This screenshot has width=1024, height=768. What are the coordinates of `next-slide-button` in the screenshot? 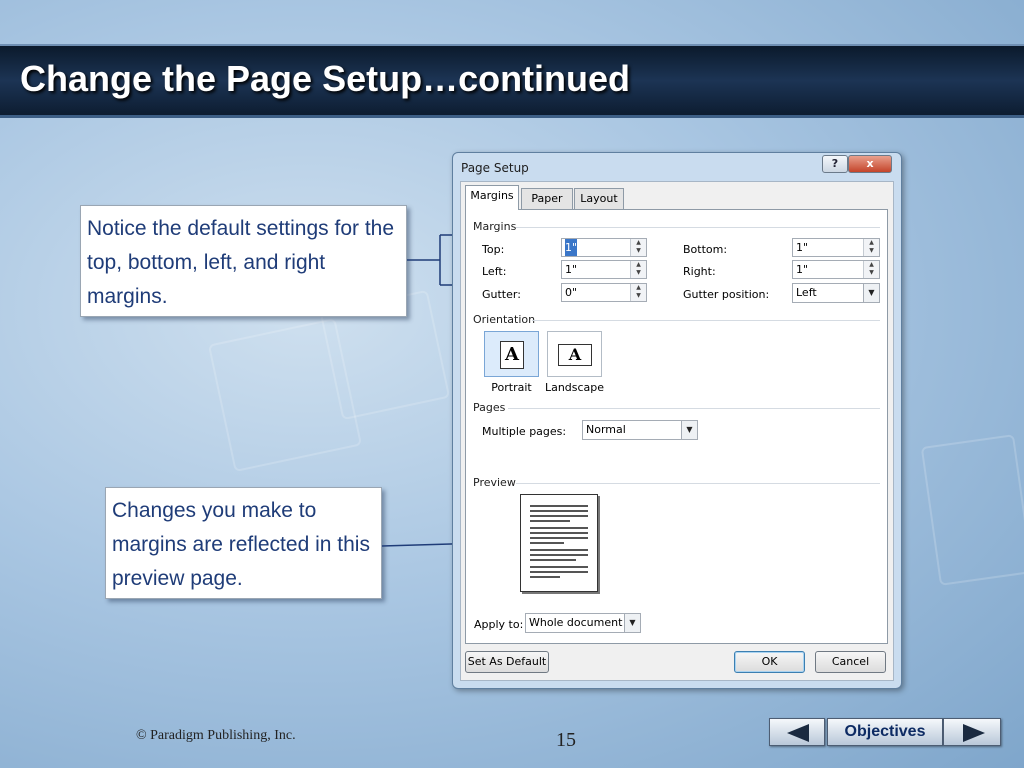 It's located at (972, 732).